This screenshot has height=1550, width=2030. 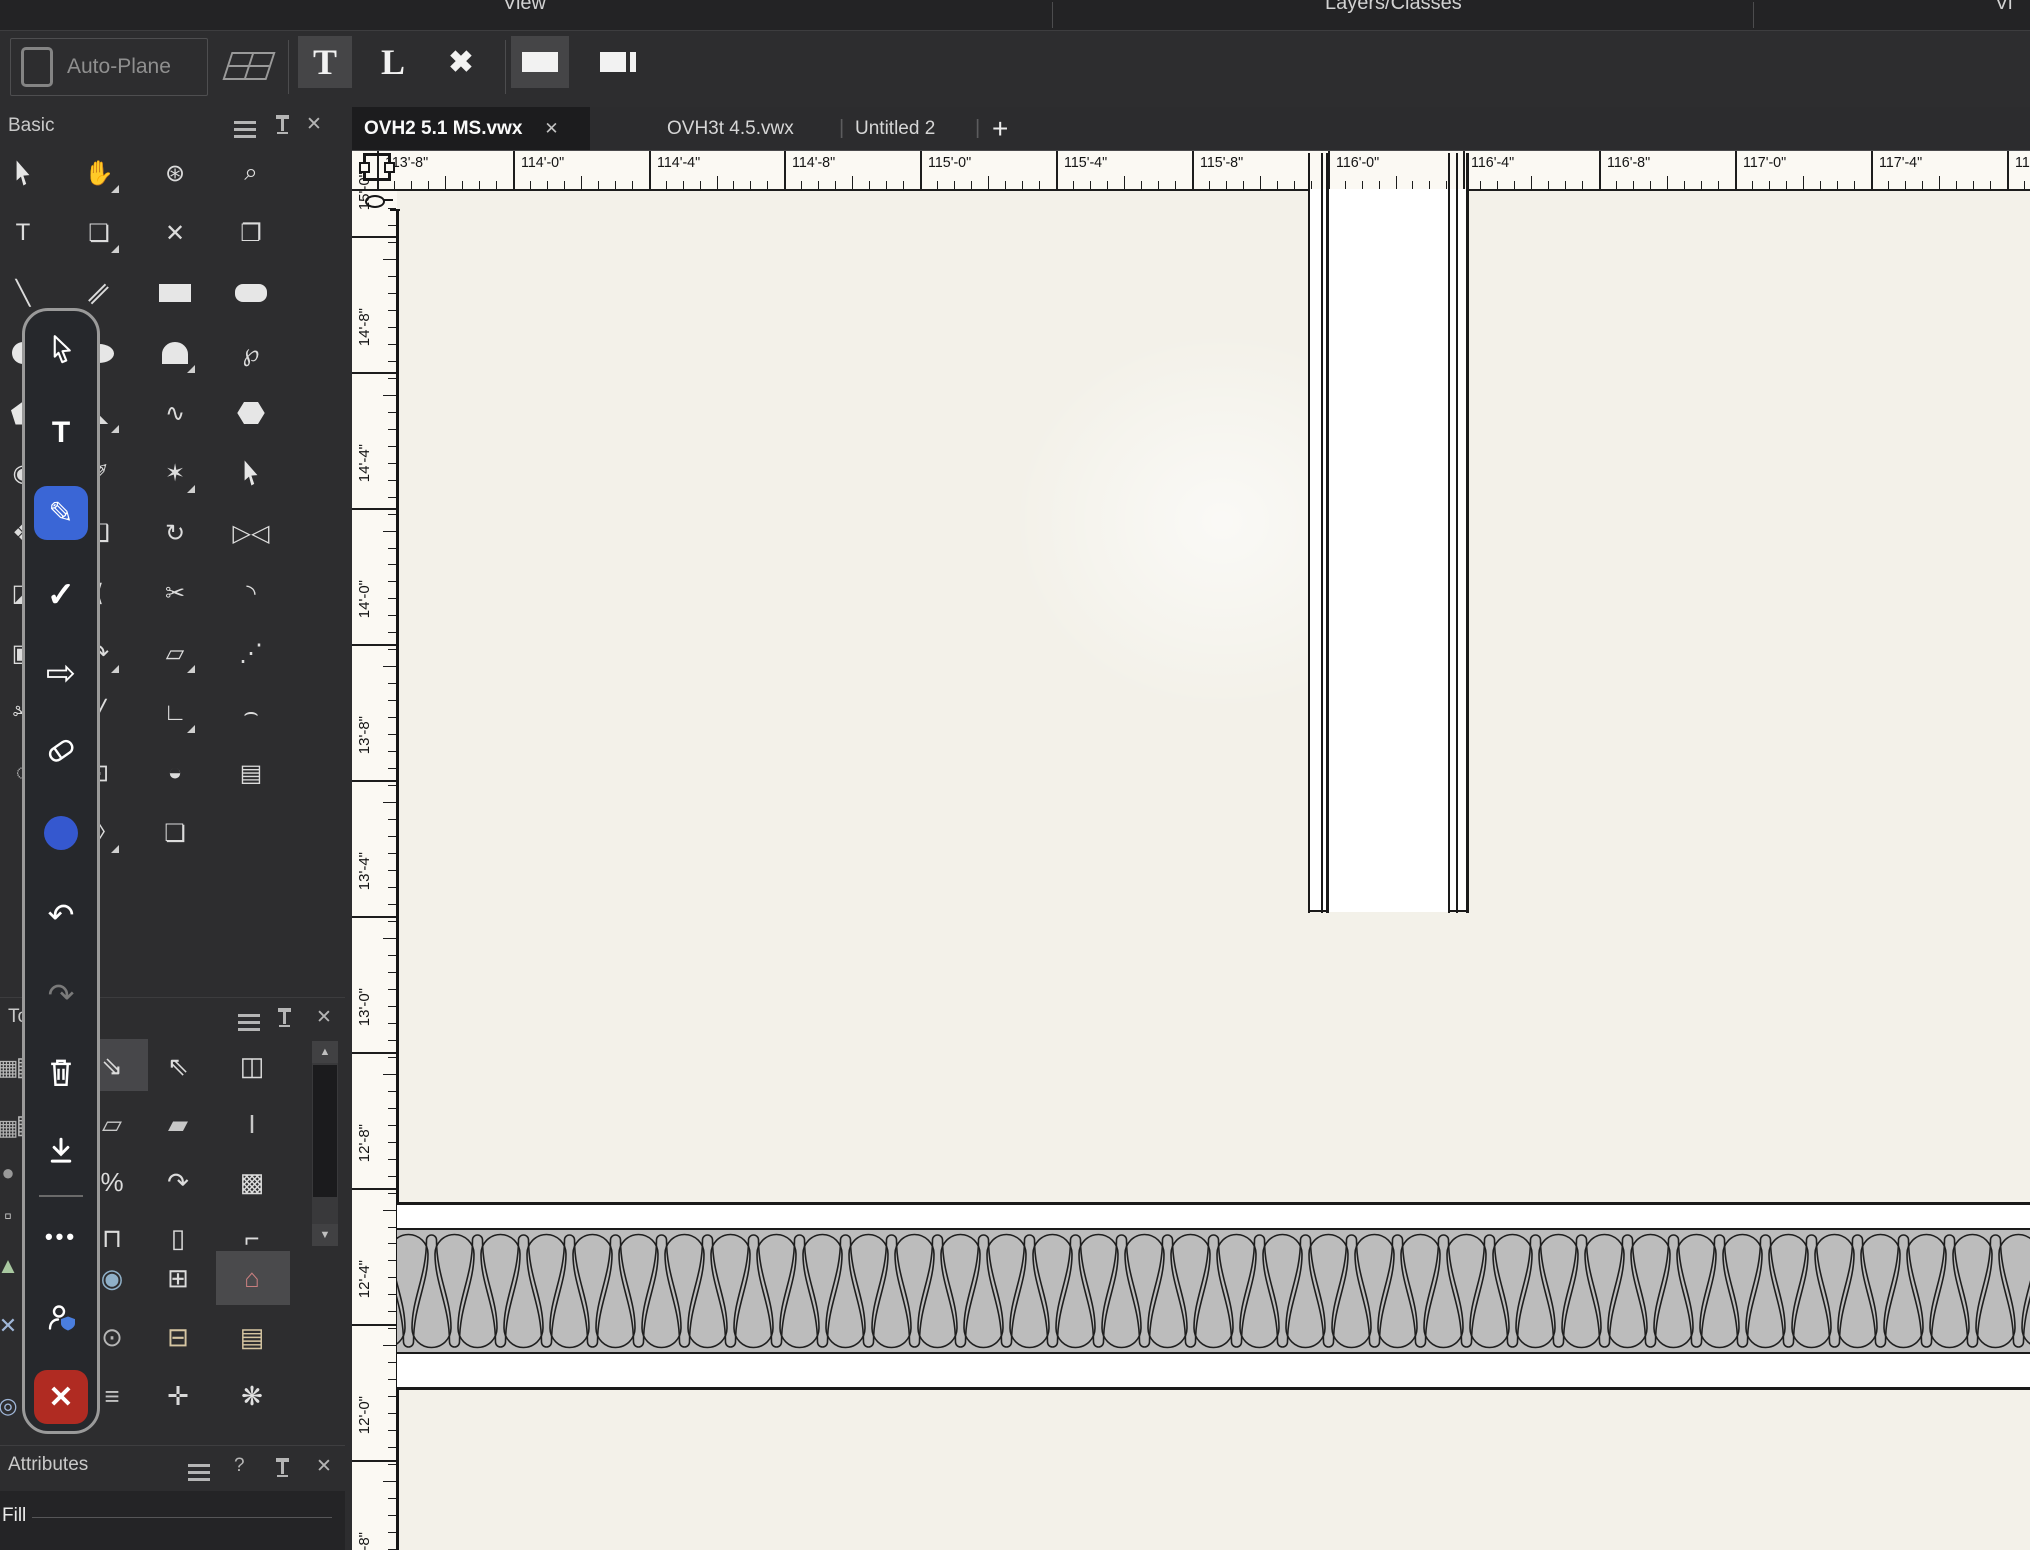 I want to click on annotation-color-dot, so click(x=61, y=833).